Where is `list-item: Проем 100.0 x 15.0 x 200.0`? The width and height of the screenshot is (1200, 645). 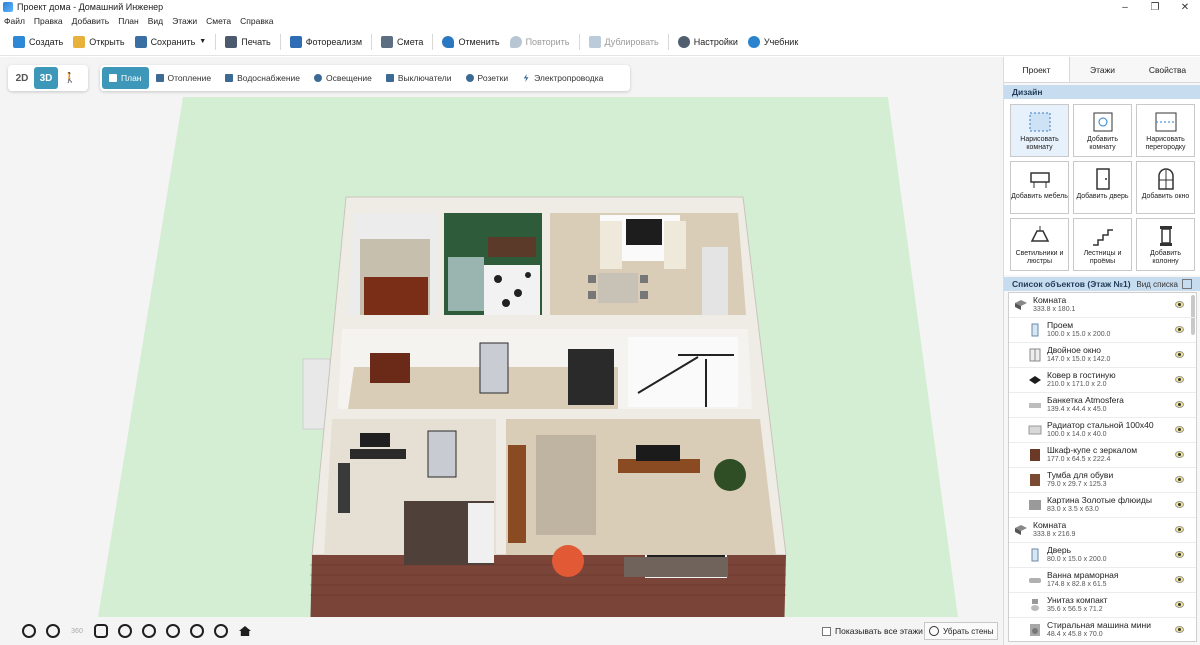 list-item: Проем 100.0 x 15.0 x 200.0 is located at coordinates (1102, 330).